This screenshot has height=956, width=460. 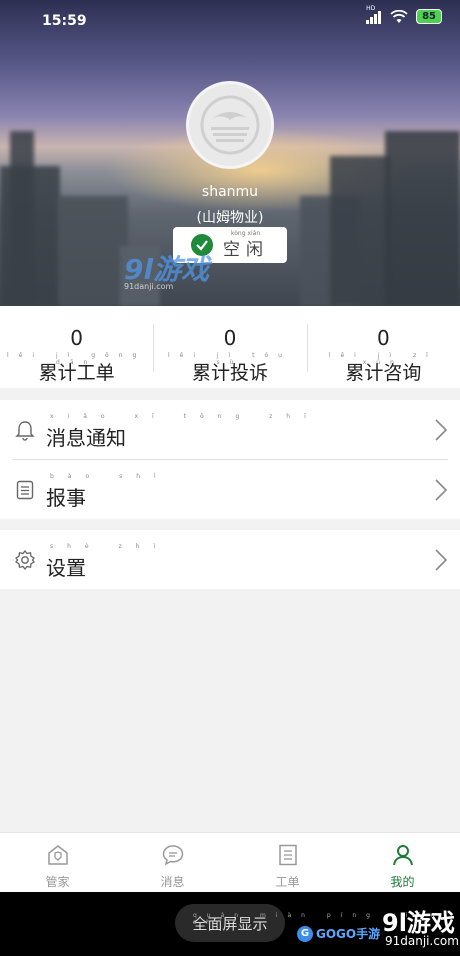 I want to click on nav-tab-messages: 消息, so click(x=172, y=862).